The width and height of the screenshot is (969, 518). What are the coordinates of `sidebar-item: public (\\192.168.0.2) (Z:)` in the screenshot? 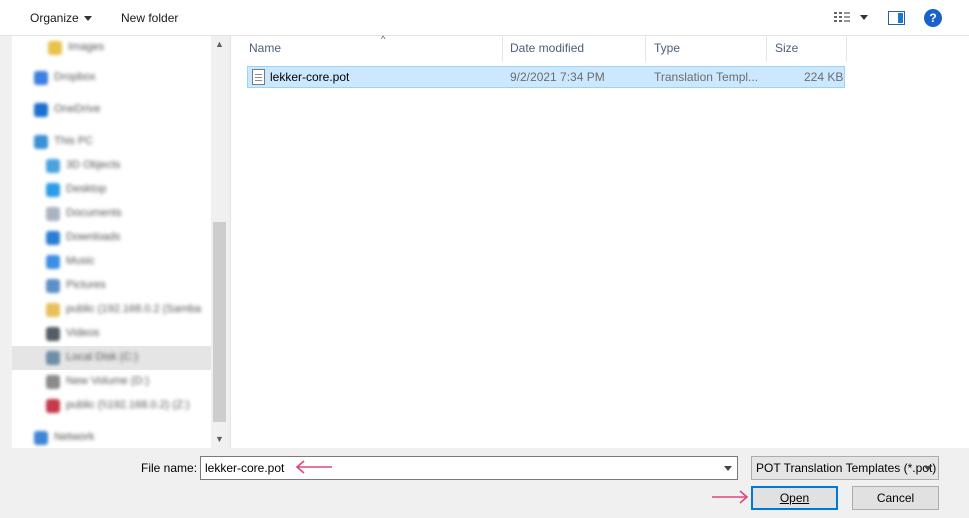 It's located at (111, 406).